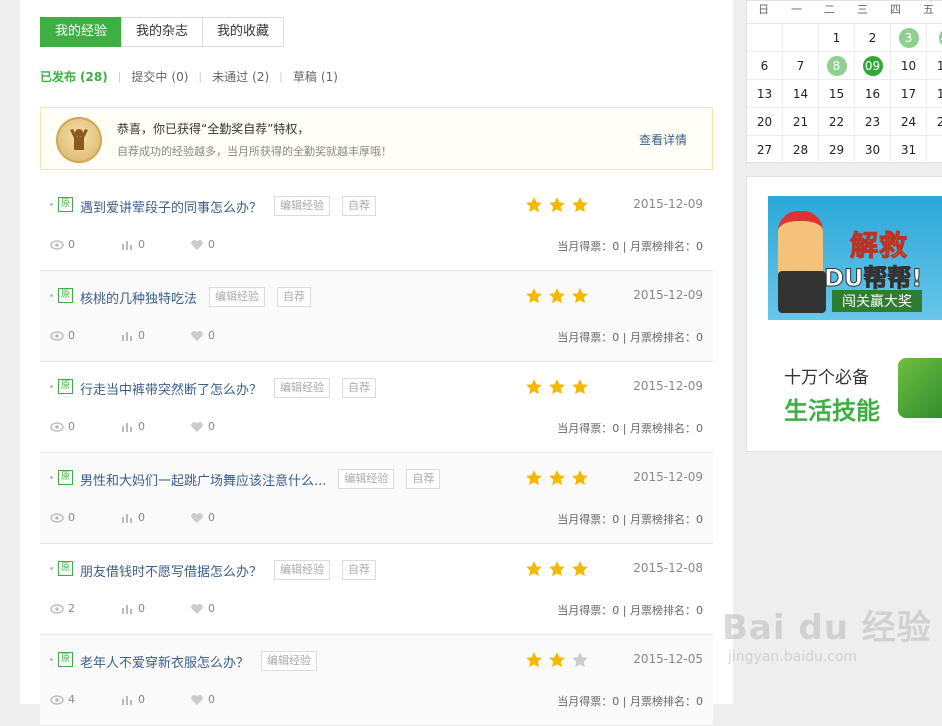 This screenshot has height=726, width=942. I want to click on tab-experience: 我的经验, so click(81, 32).